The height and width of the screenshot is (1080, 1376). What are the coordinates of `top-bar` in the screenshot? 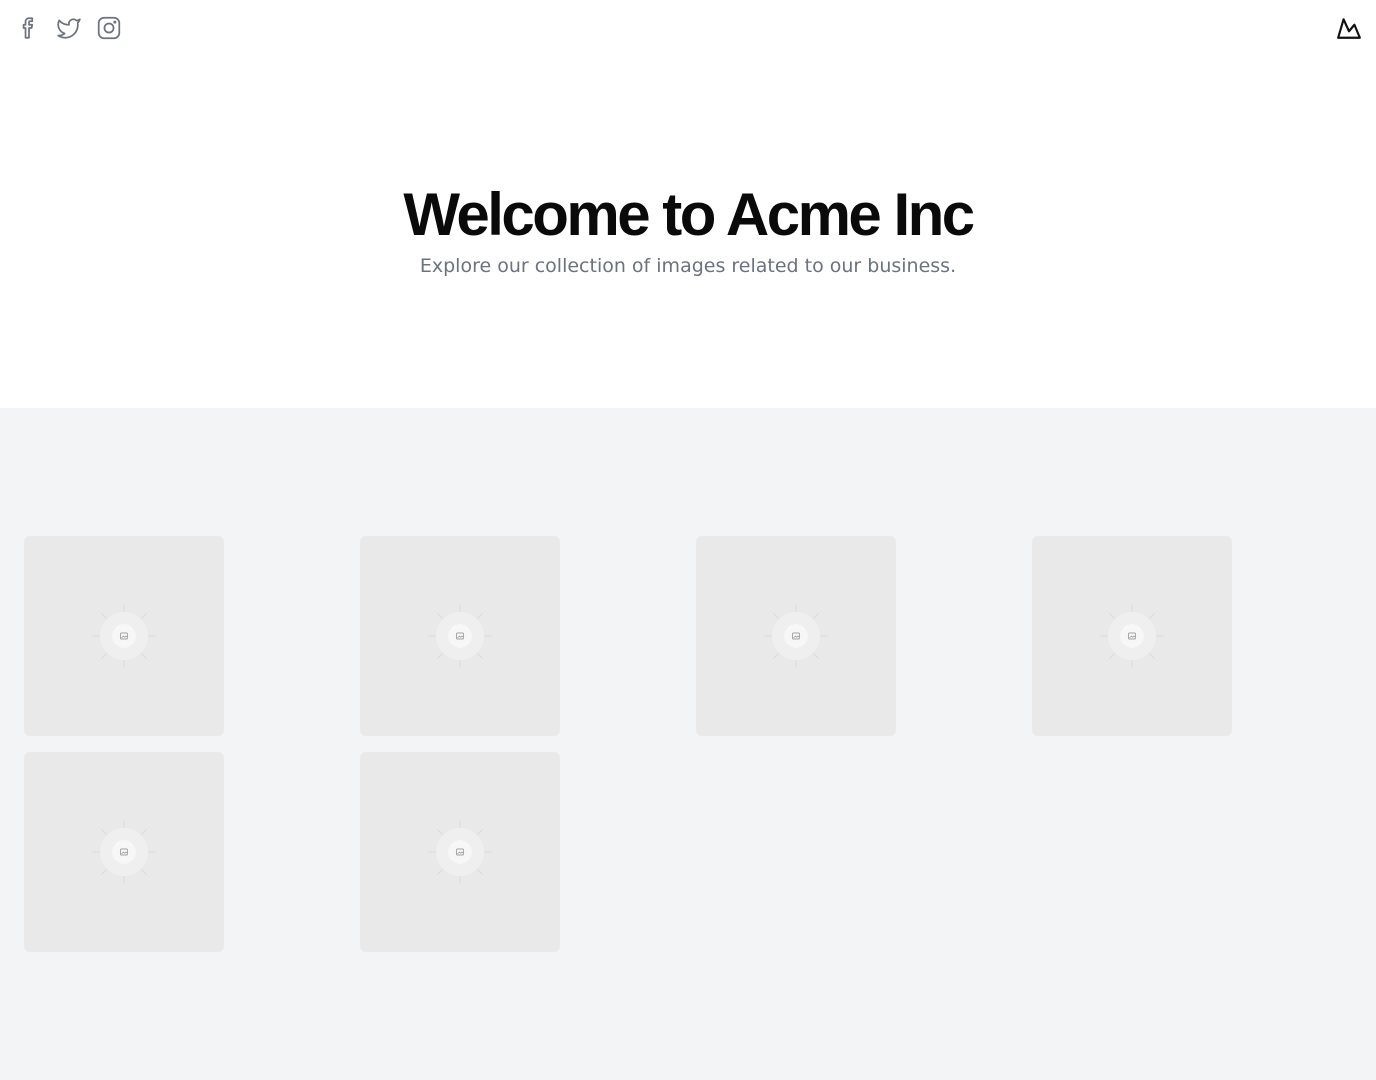 It's located at (688, 28).